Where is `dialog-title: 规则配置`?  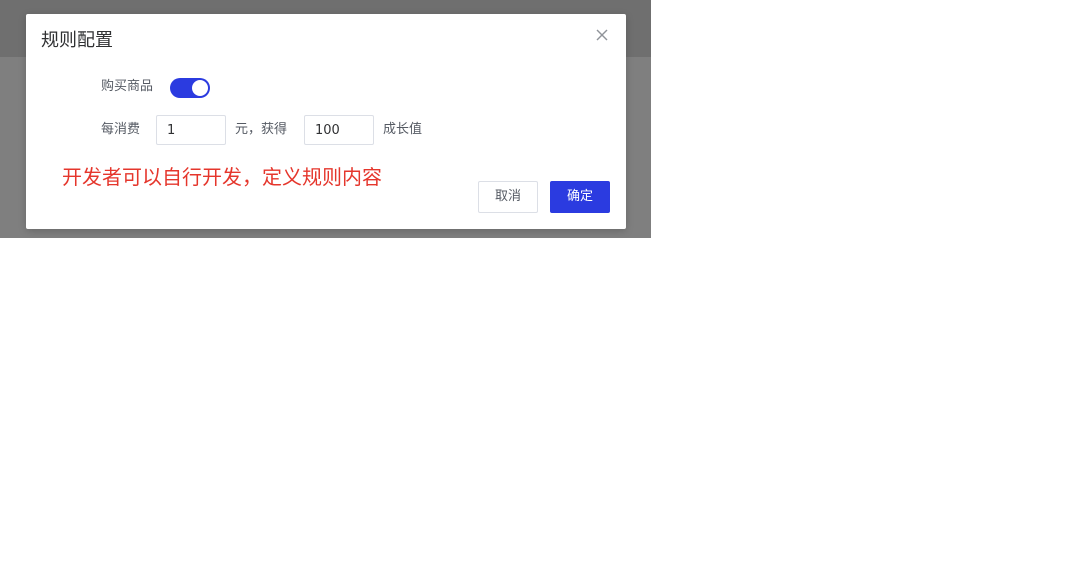
dialog-title: 规则配置 is located at coordinates (77, 40).